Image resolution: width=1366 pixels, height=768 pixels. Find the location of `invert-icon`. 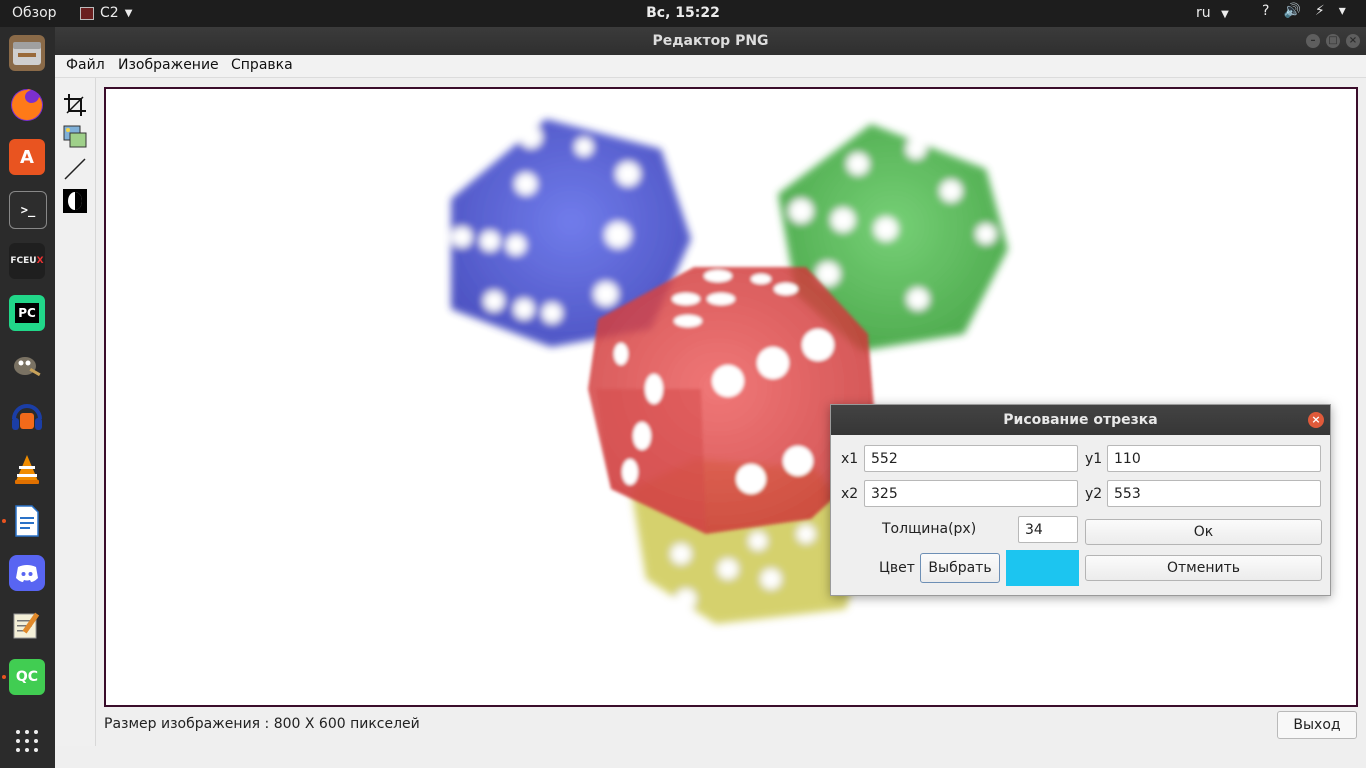

invert-icon is located at coordinates (75, 201).